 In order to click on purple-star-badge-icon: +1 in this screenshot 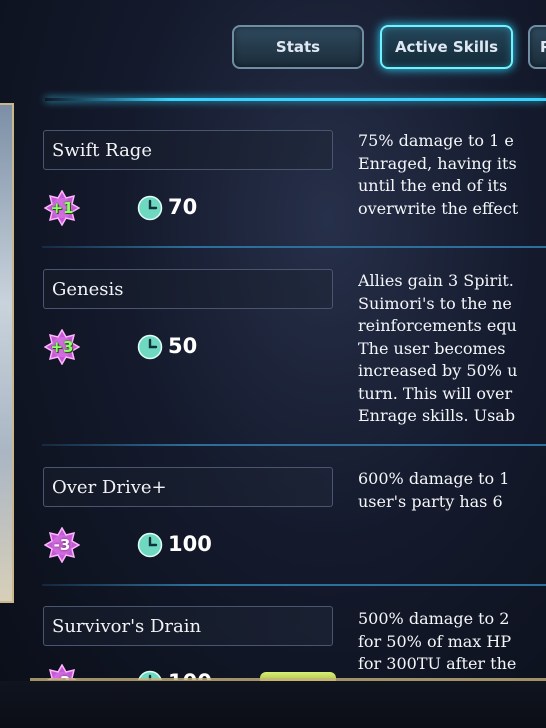, I will do `click(62, 208)`.